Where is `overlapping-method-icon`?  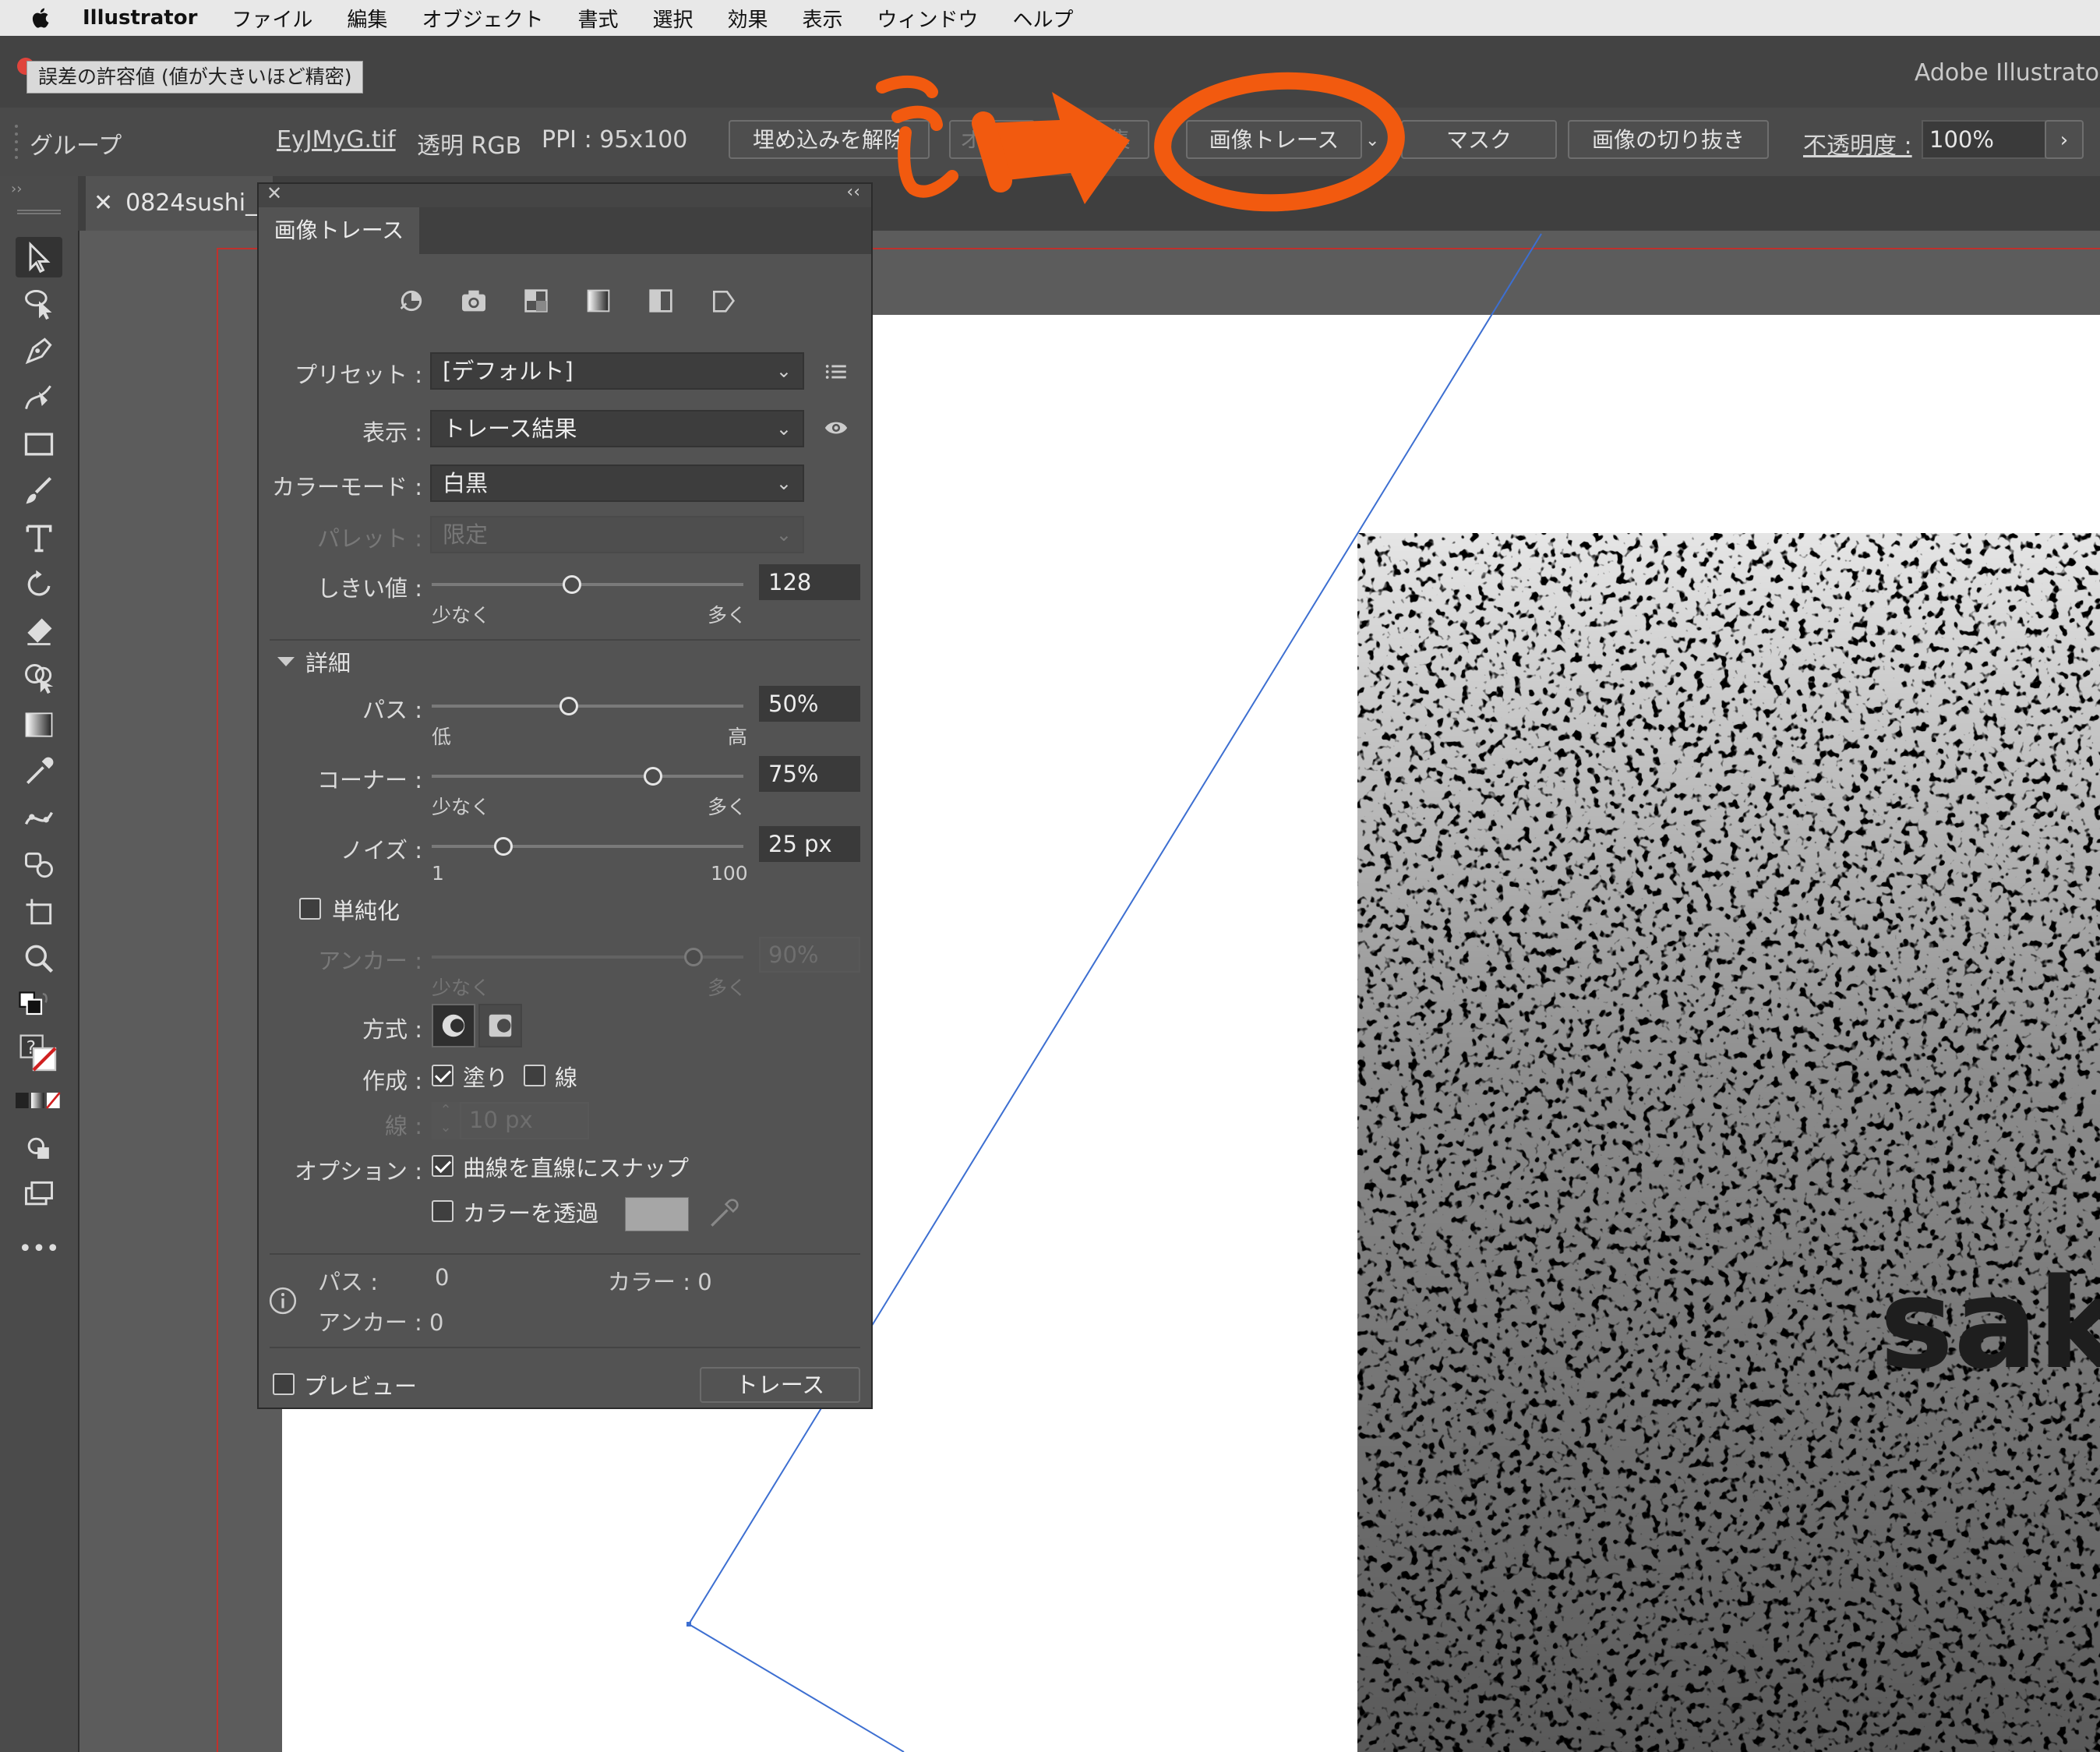 overlapping-method-icon is located at coordinates (501, 1025).